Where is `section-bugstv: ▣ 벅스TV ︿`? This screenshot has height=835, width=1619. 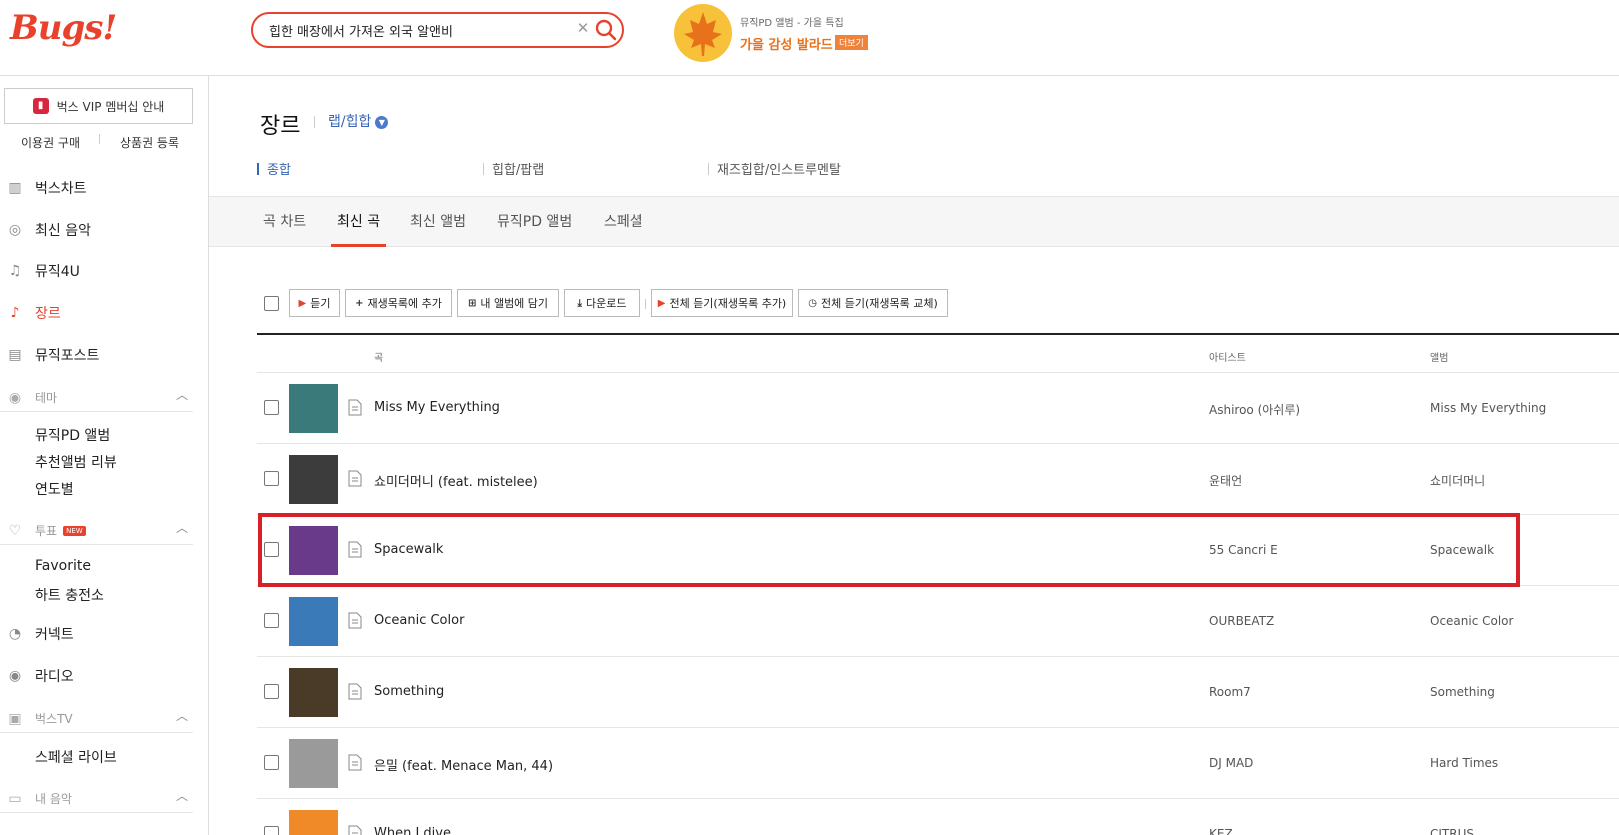 section-bugstv: ▣ 벅스TV ︿ is located at coordinates (96, 719).